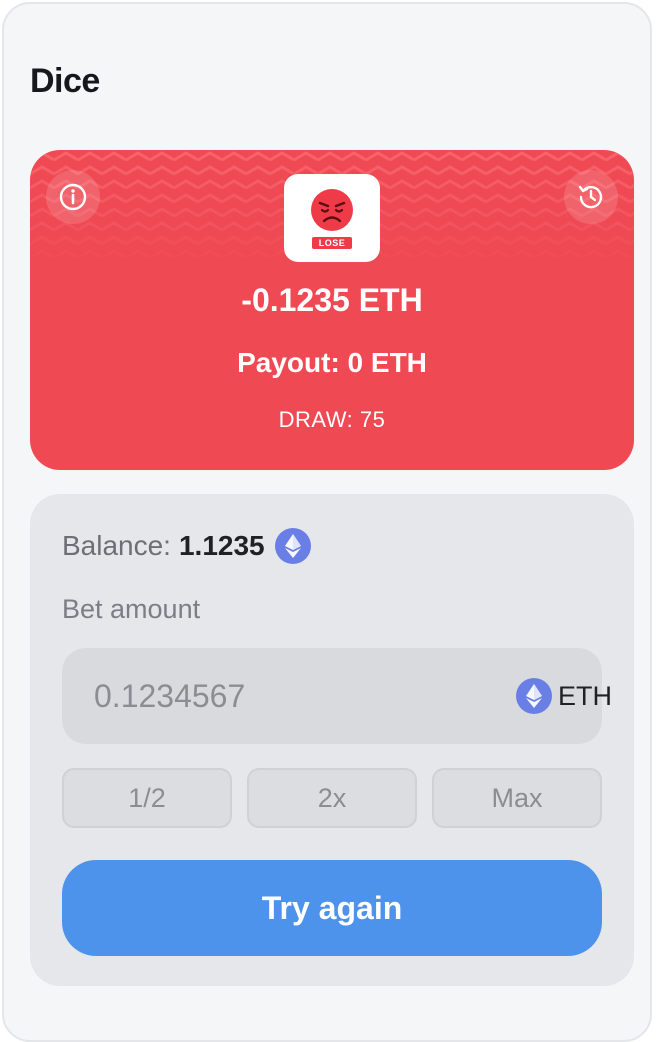 This screenshot has width=656, height=1042. I want to click on info-button, so click(73, 197).